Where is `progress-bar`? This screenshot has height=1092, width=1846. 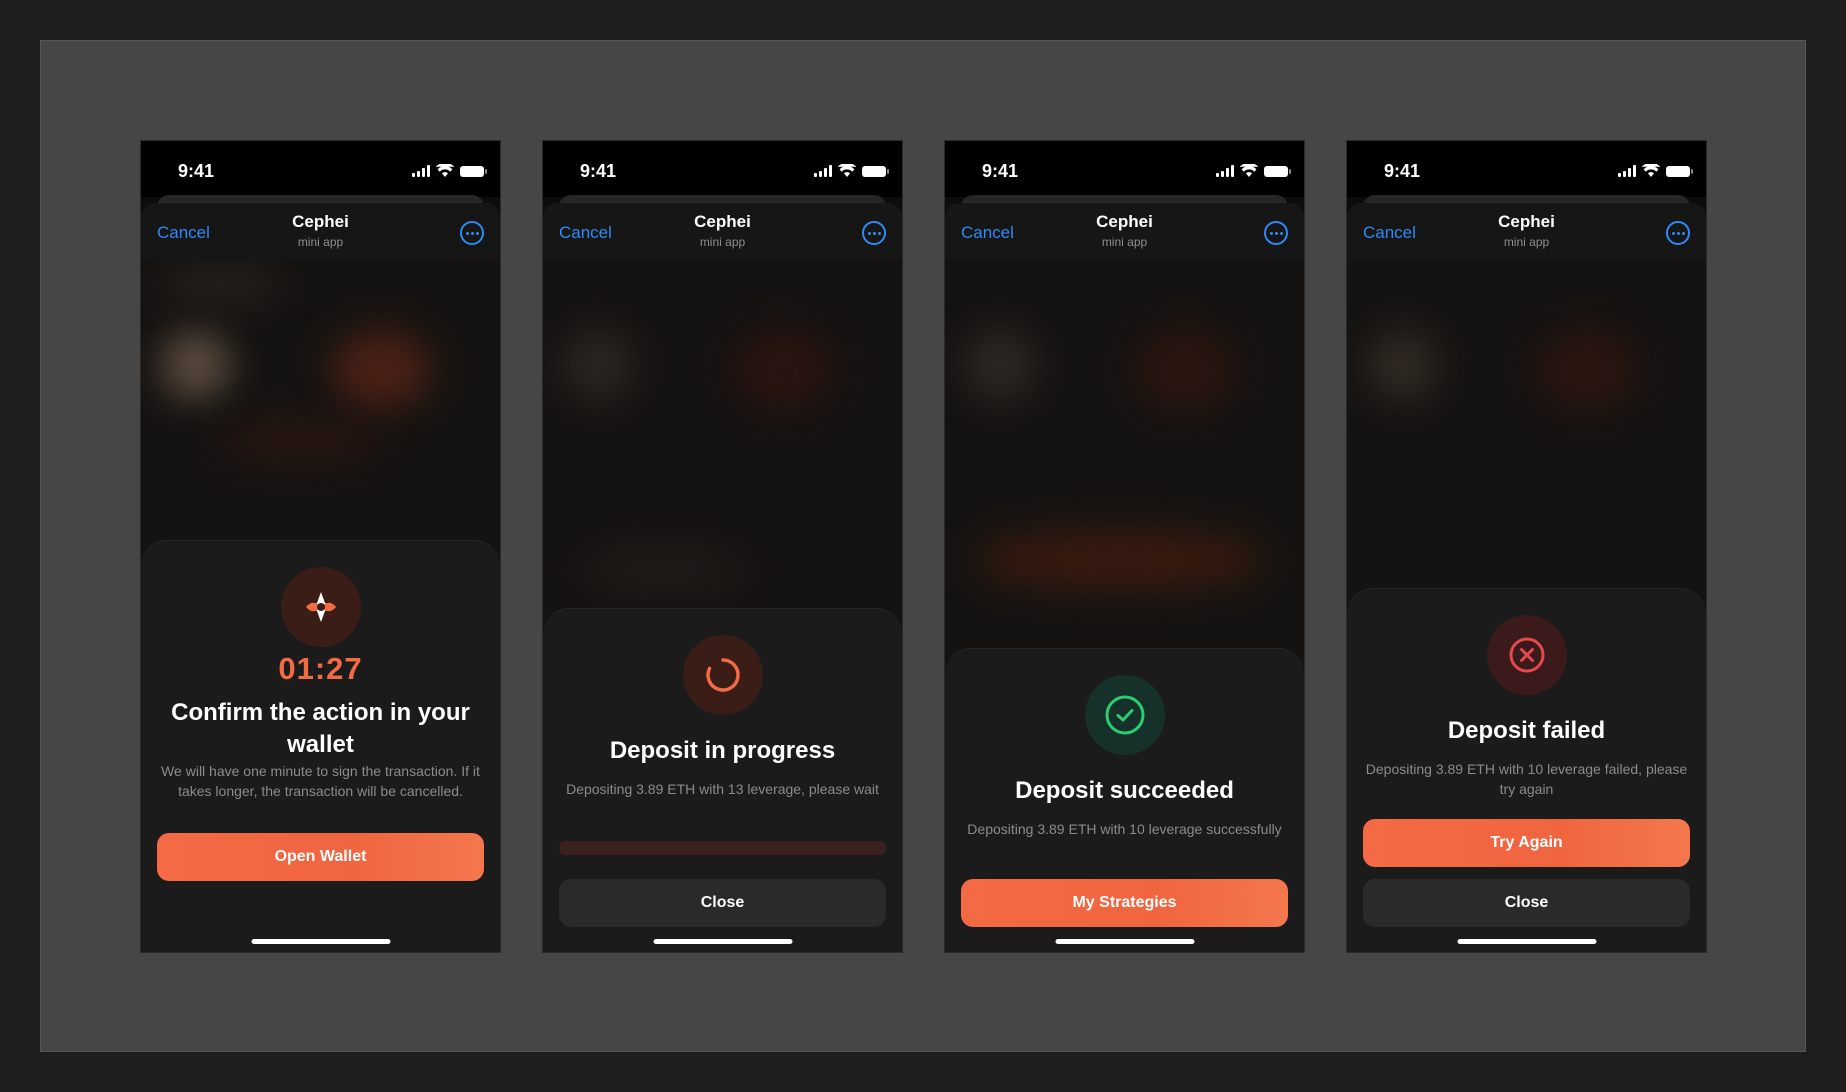
progress-bar is located at coordinates (722, 848).